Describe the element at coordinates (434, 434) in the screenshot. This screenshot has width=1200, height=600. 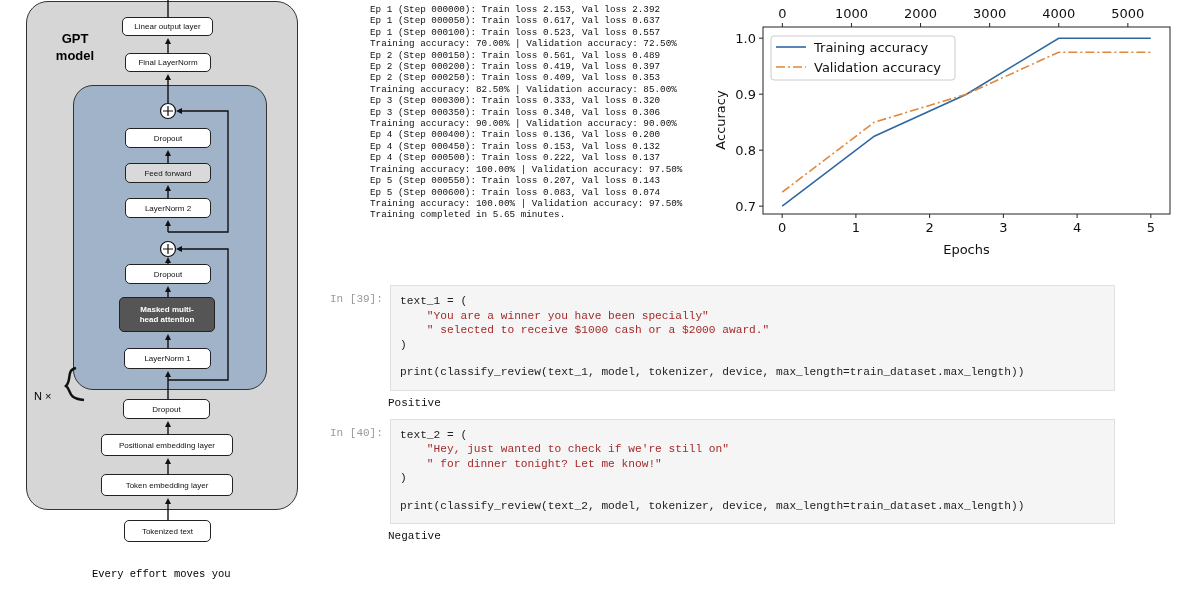
I see `code-line: text_2 = (` at that location.